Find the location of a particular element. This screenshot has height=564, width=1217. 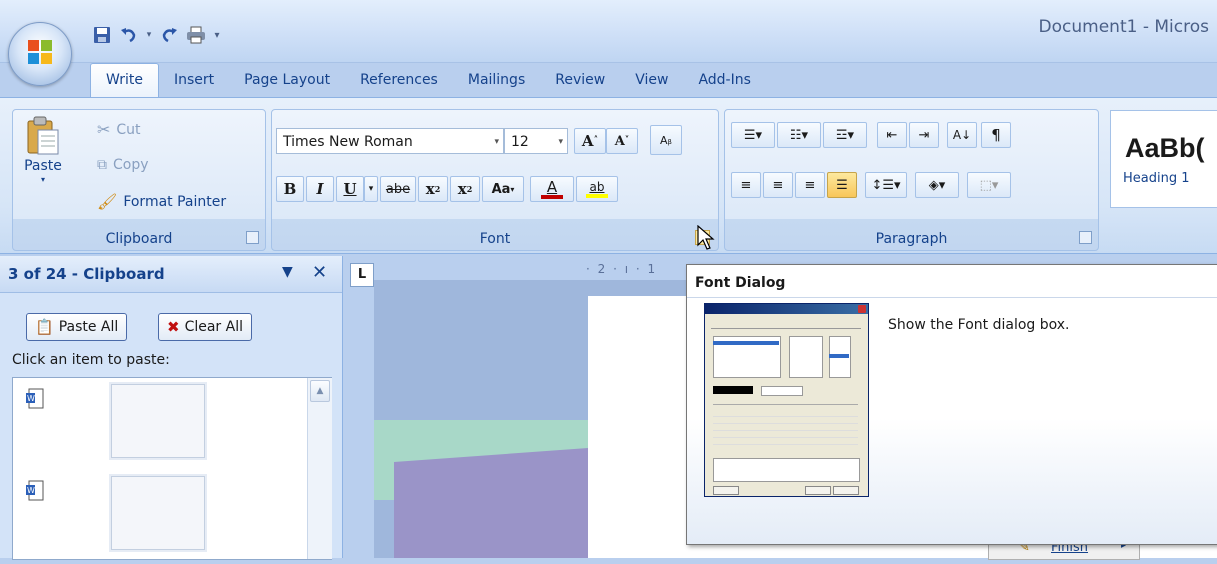

font-size-box: 12 ▾ is located at coordinates (536, 141).